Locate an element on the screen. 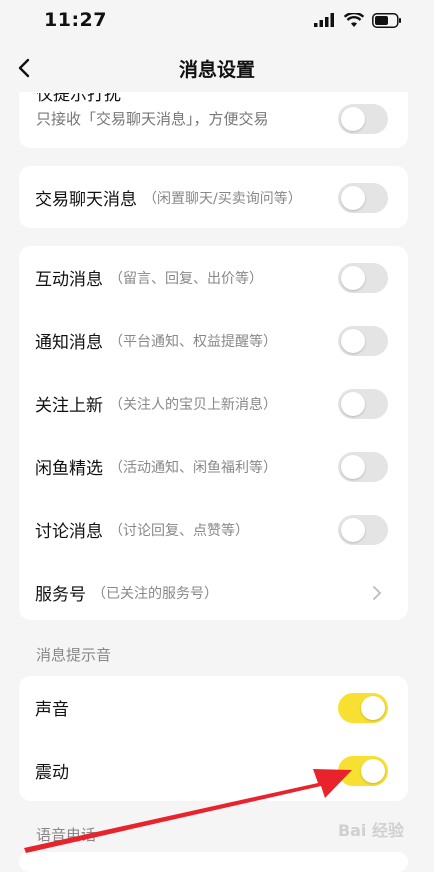 Image resolution: width=434 pixels, height=872 pixels. battery-icon is located at coordinates (386, 20).